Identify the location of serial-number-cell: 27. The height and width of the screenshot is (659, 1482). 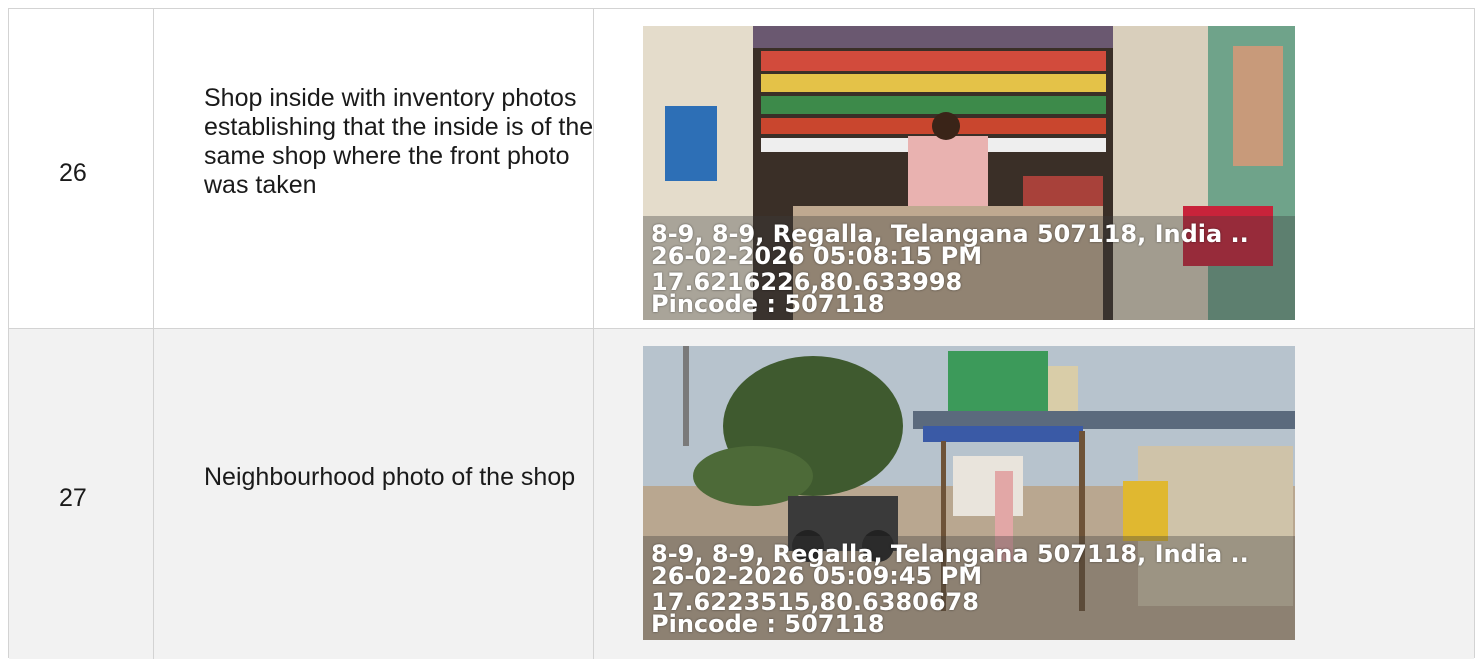
(81, 494).